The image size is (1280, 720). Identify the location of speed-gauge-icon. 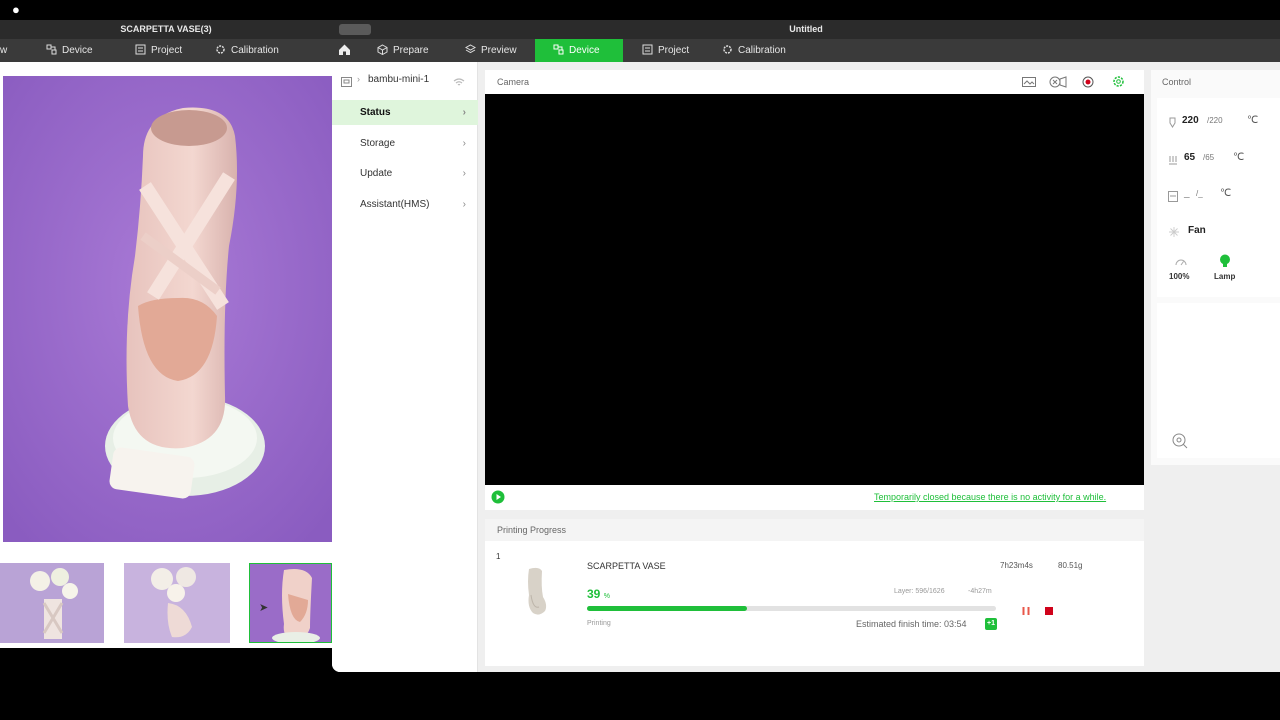
(1181, 263).